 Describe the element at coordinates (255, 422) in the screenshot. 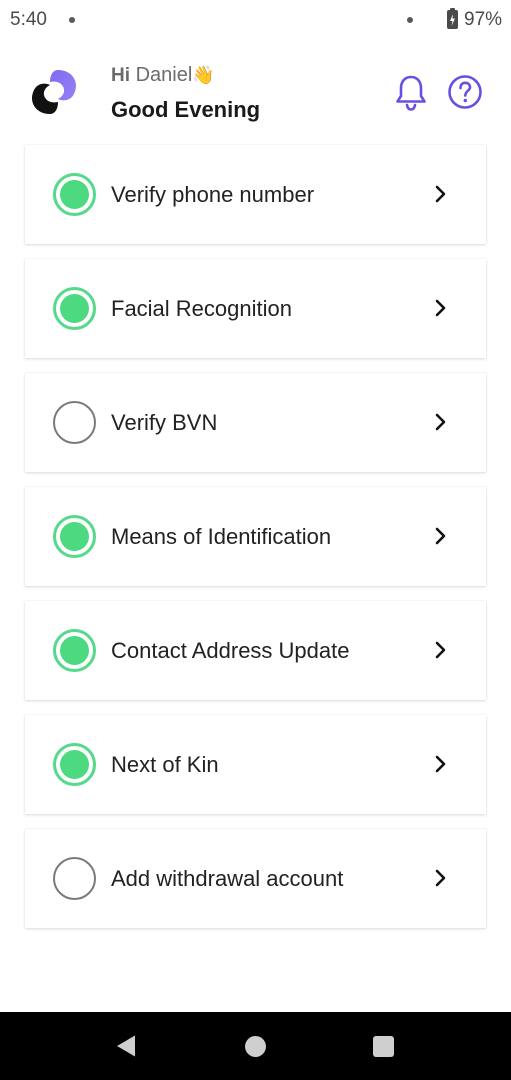

I see `checklist-item-verify-bvn: Verify BVN` at that location.